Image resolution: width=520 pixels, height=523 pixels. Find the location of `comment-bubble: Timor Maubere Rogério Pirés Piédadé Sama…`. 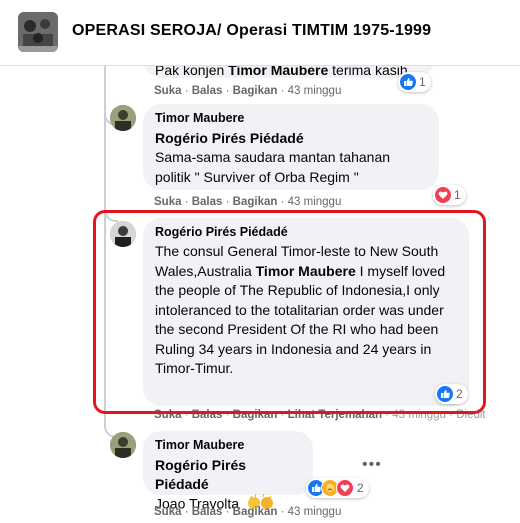

comment-bubble: Timor Maubere Rogério Pirés Piédadé Sama… is located at coordinates (291, 147).